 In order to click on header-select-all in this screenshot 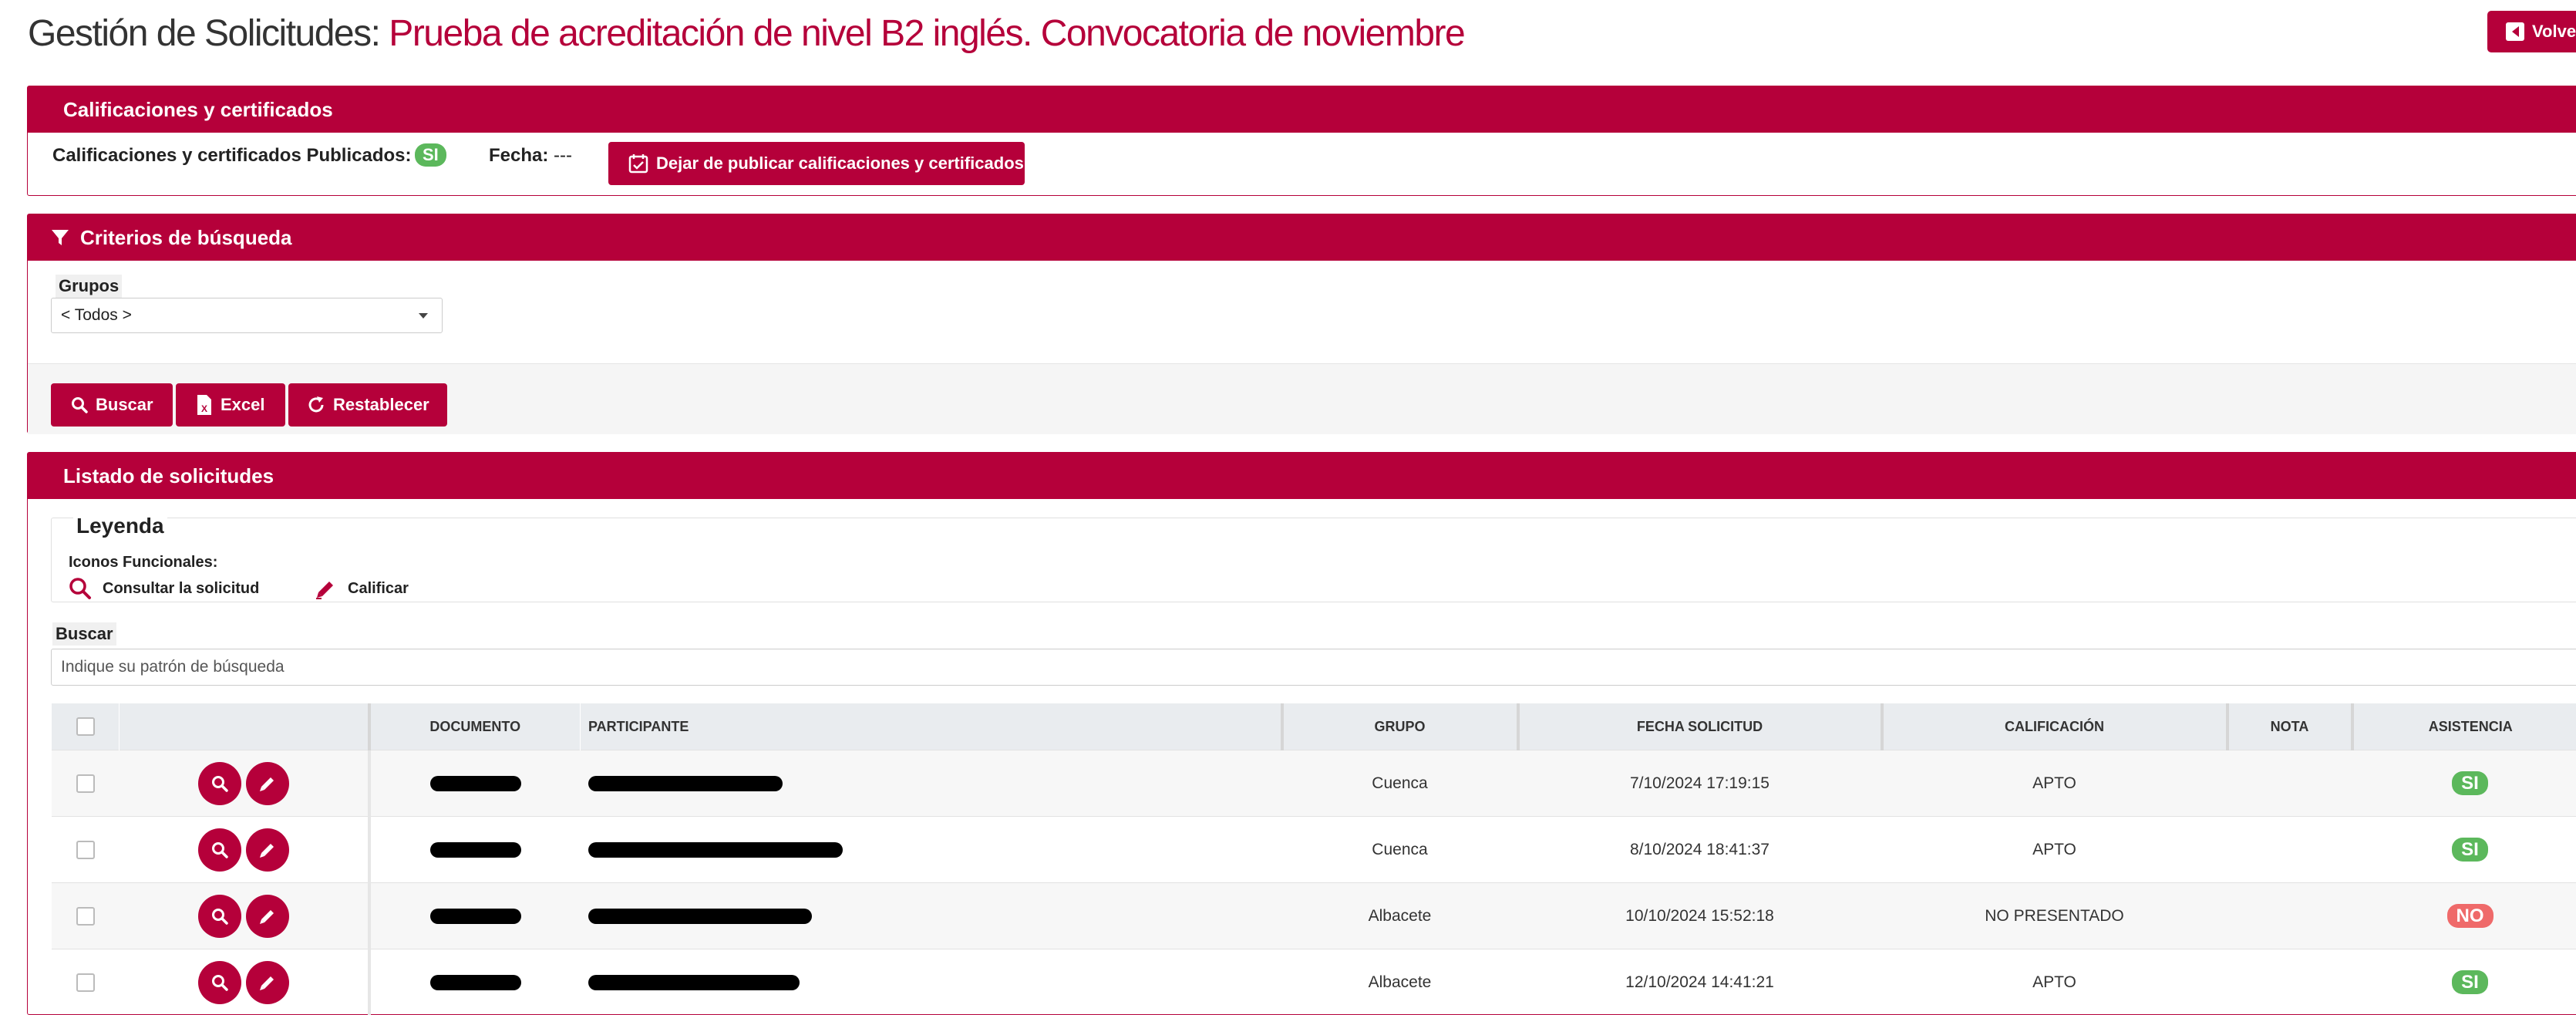, I will do `click(86, 726)`.